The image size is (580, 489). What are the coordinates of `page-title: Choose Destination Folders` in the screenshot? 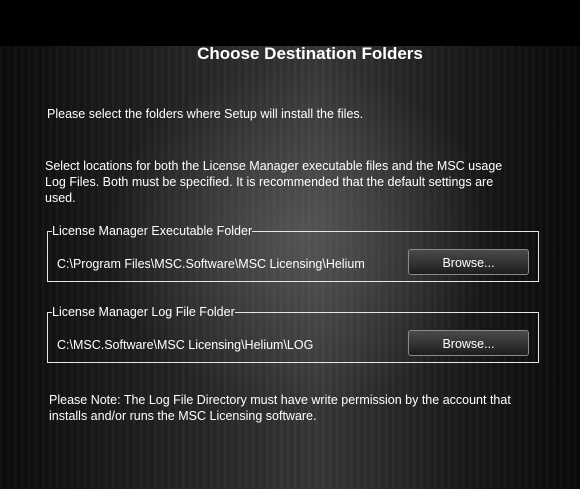 It's located at (310, 53).